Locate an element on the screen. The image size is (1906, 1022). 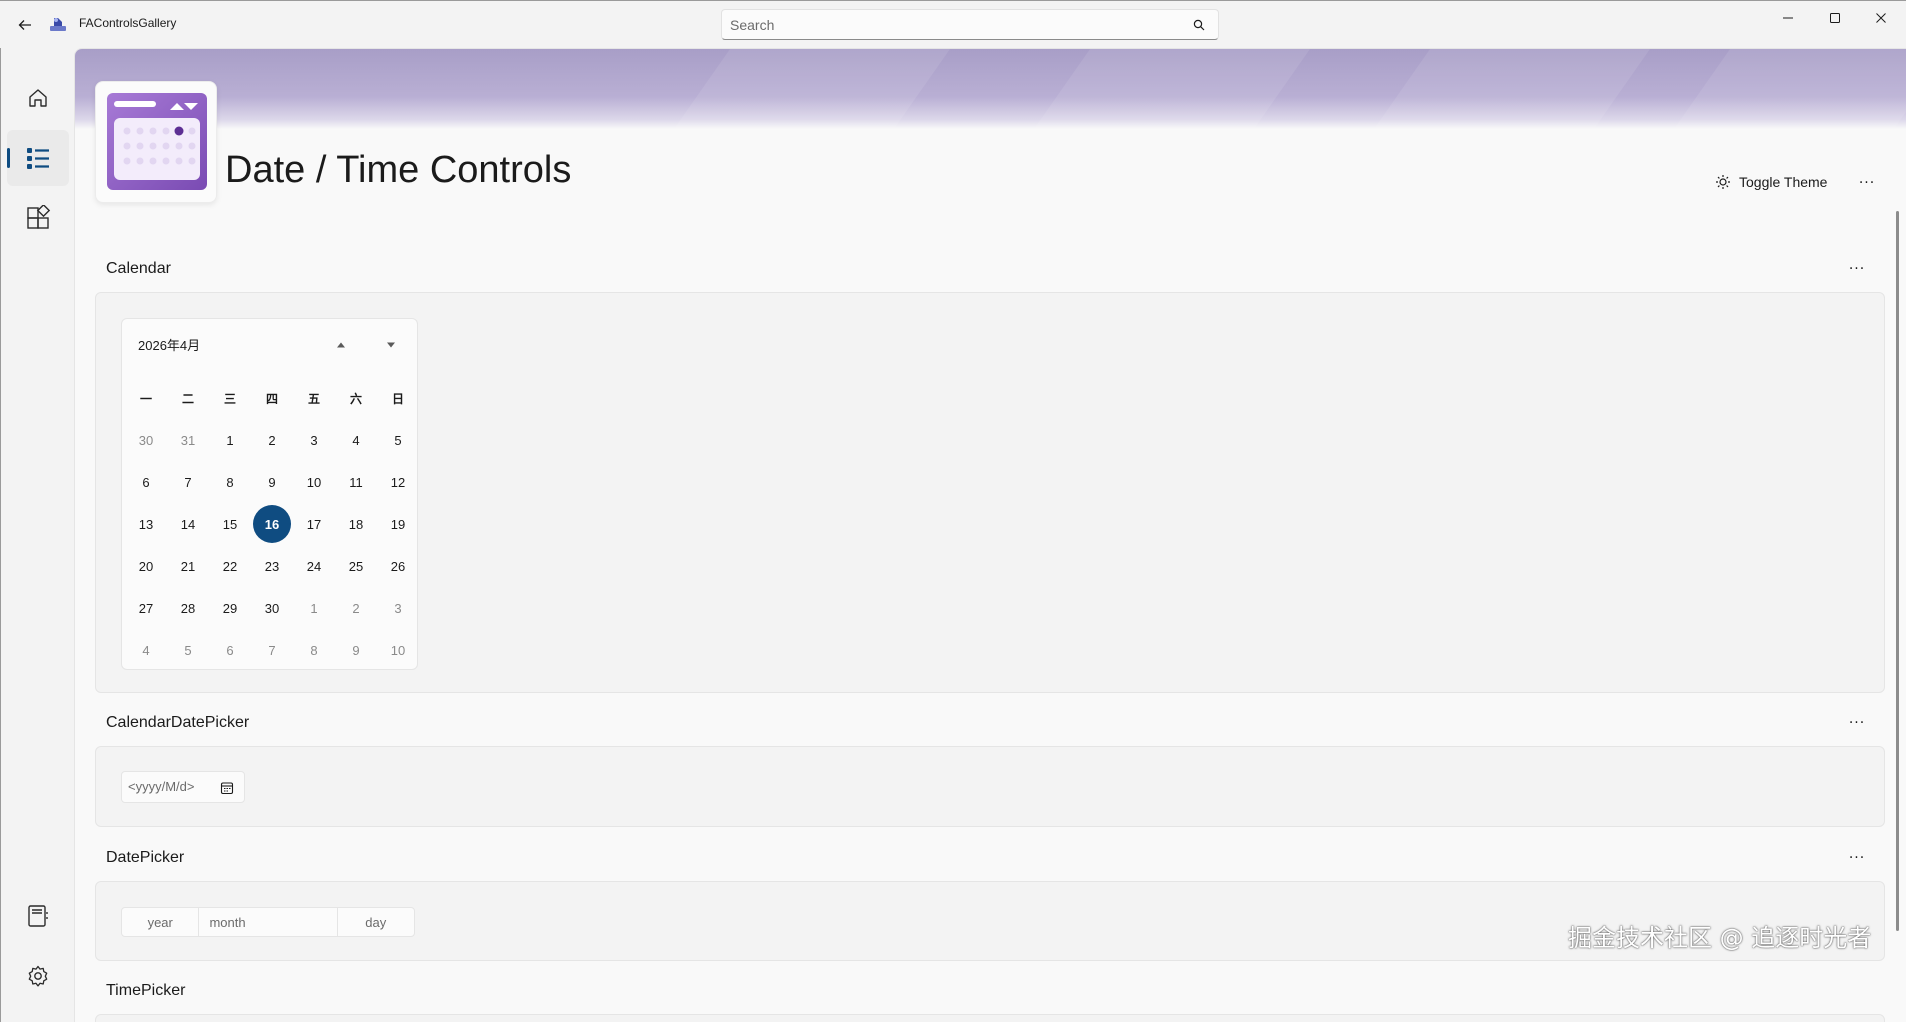
calendar-week-row: 4 5 6 7 8 9 10 is located at coordinates (272, 650).